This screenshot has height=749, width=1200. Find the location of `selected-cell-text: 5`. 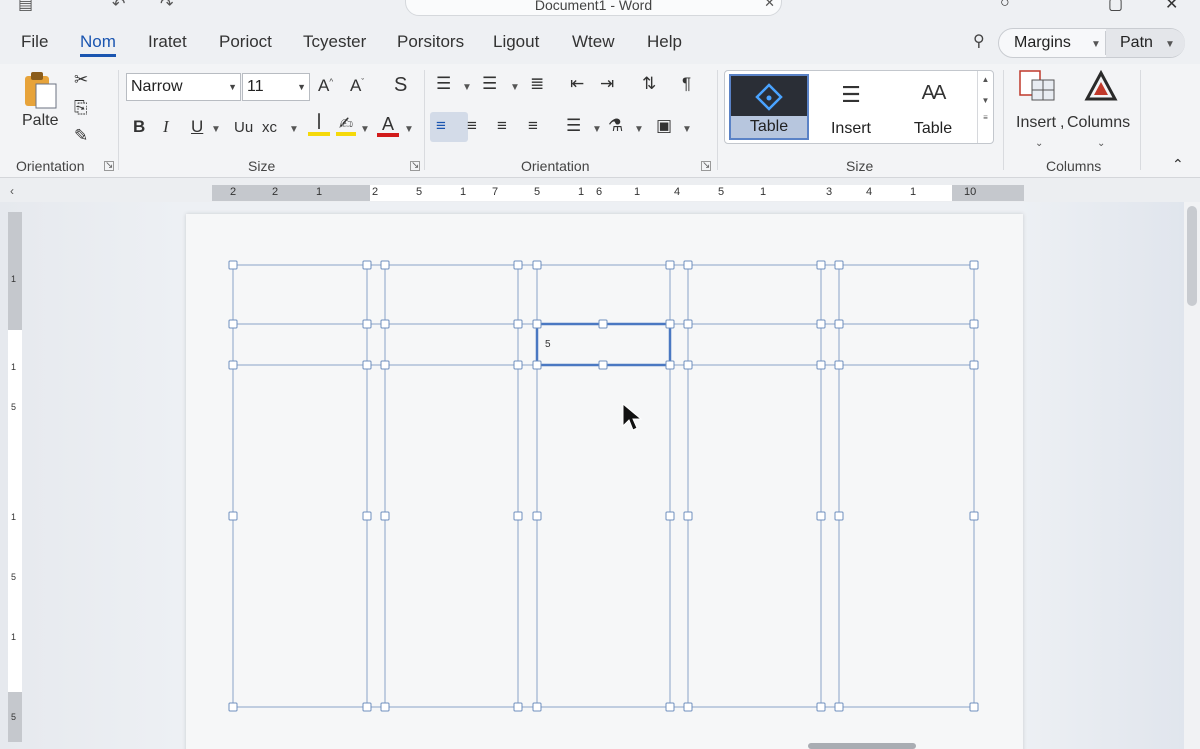

selected-cell-text: 5 is located at coordinates (548, 344).